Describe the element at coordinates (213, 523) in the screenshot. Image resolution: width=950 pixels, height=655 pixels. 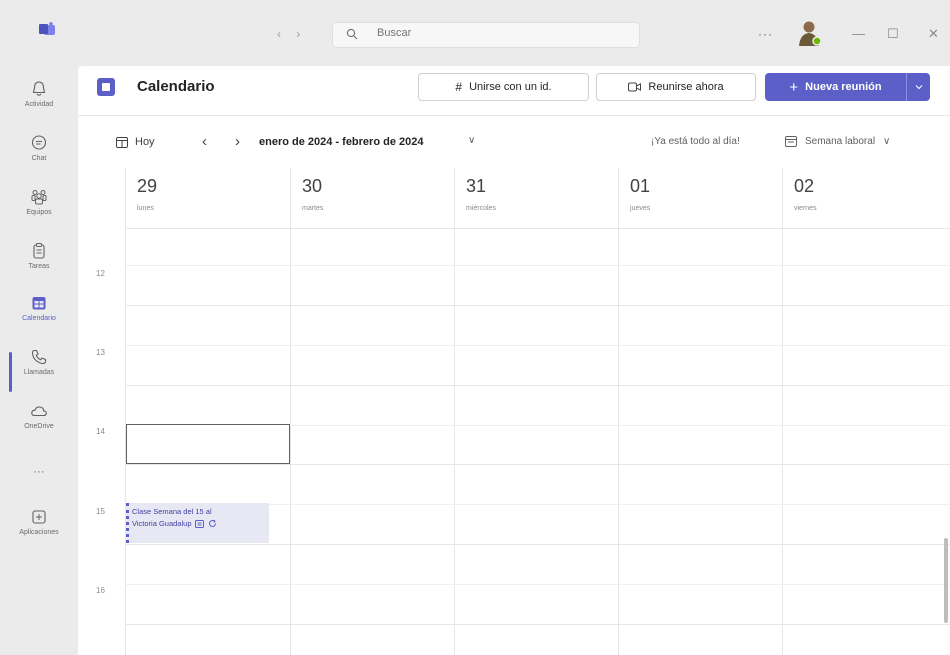
I see `recurring-icon` at that location.